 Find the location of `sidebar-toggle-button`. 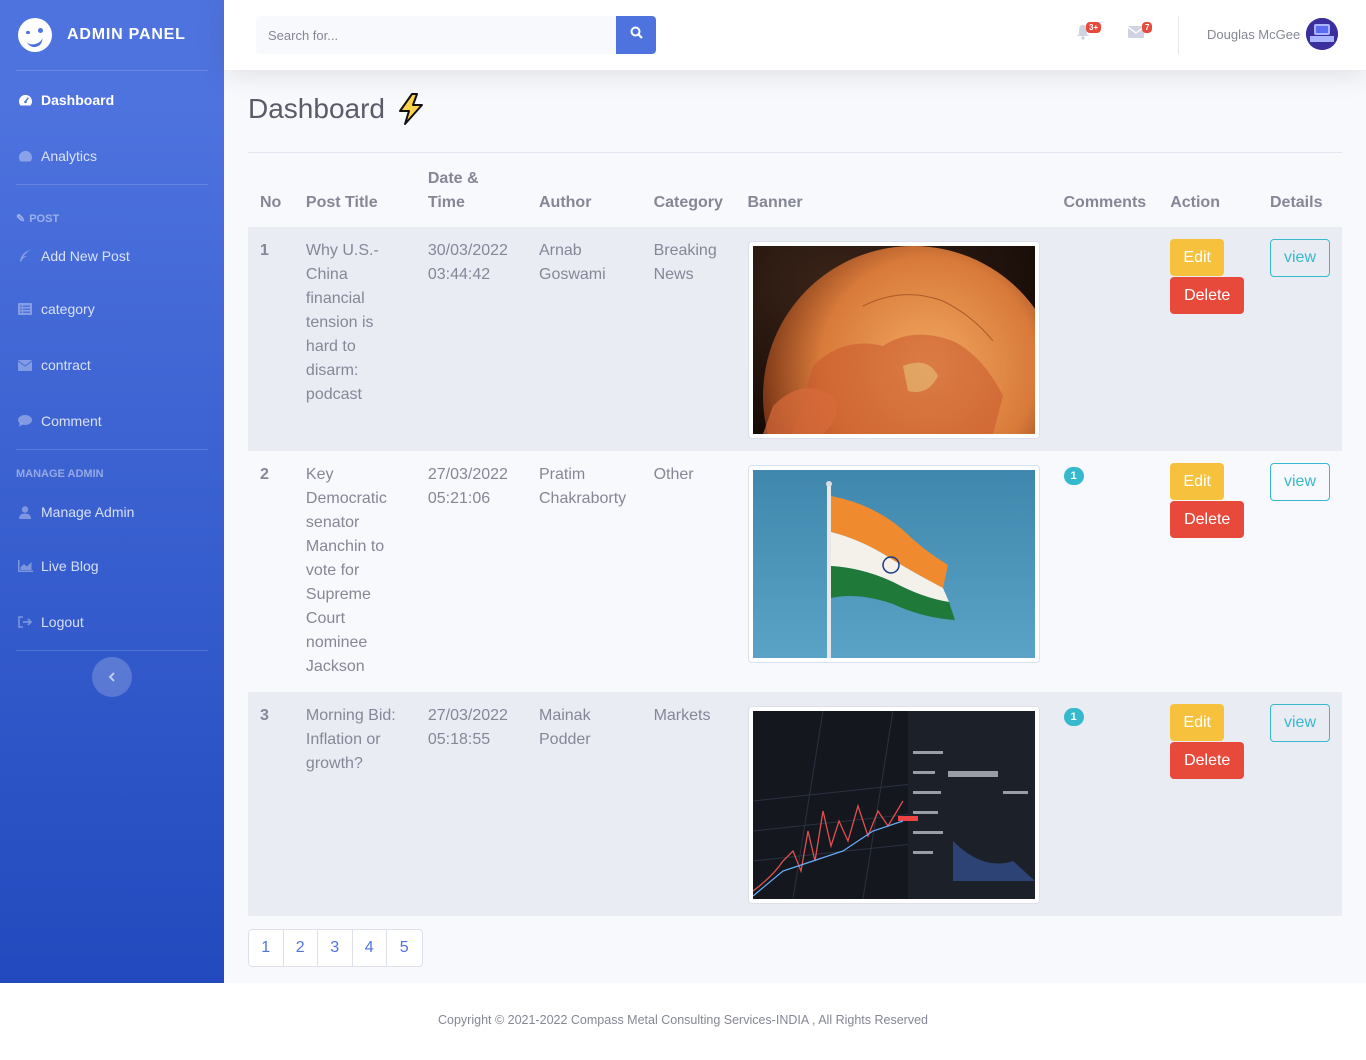

sidebar-toggle-button is located at coordinates (112, 677).